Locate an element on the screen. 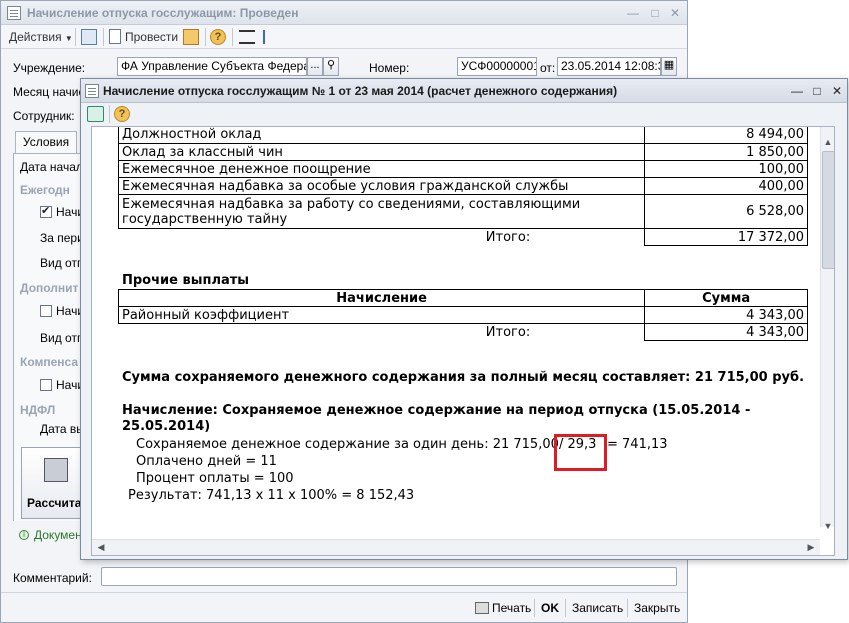  print-preview-icon is located at coordinates (95, 114).